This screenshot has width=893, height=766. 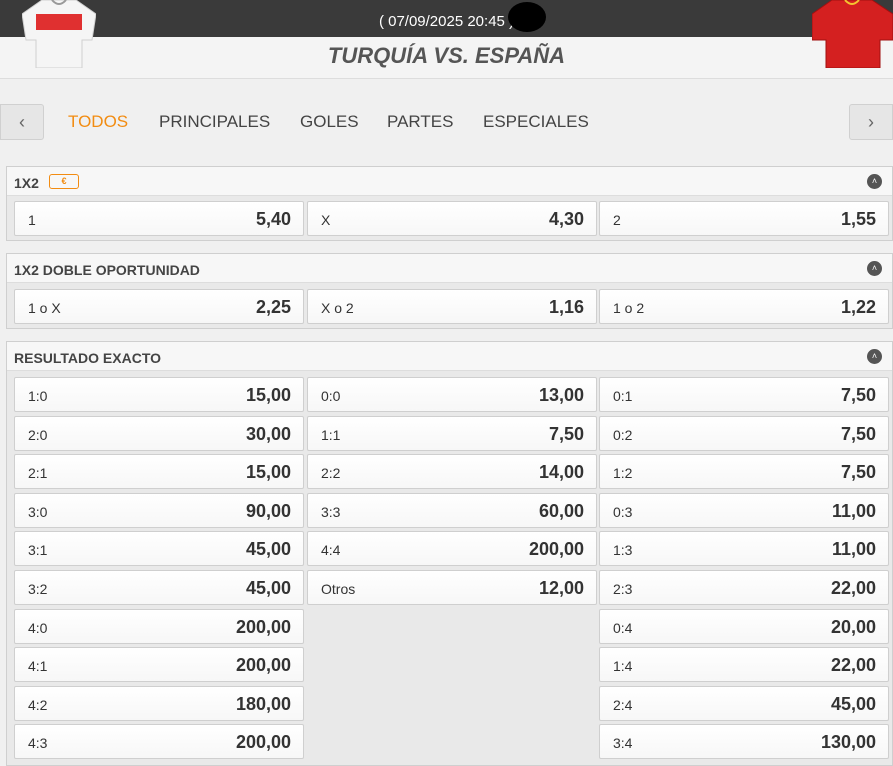 What do you see at coordinates (853, 665) in the screenshot?
I see `odds-value: 22,00` at bounding box center [853, 665].